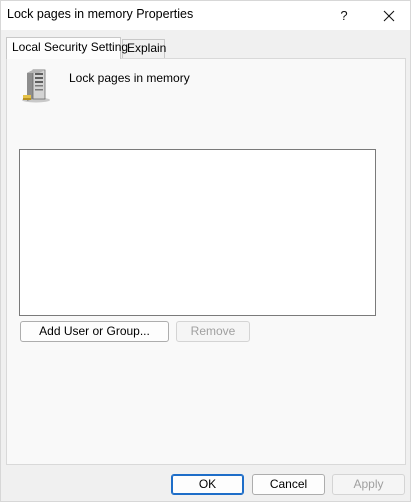 This screenshot has width=411, height=502. I want to click on apply-button: Apply, so click(368, 484).